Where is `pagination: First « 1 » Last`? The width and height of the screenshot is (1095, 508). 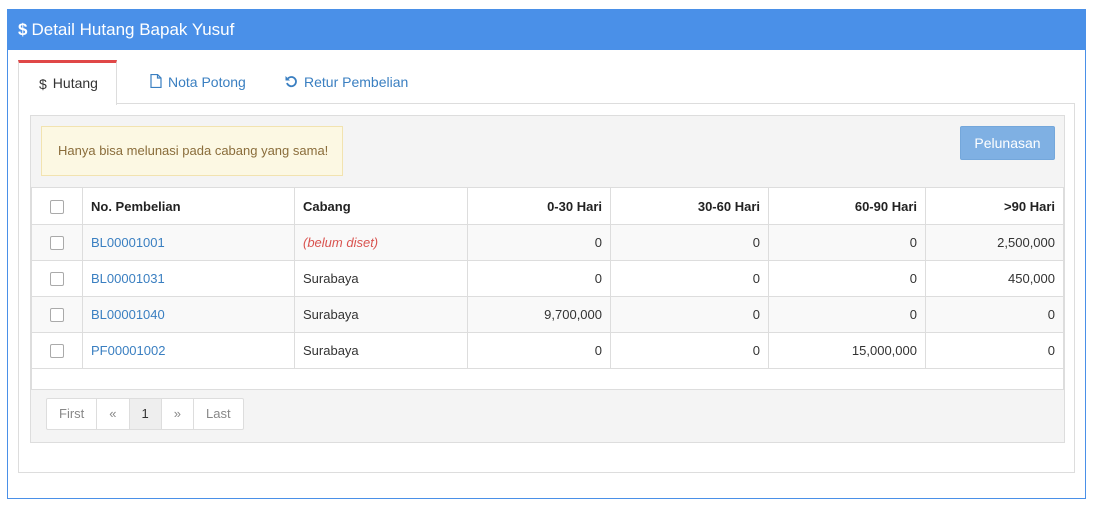 pagination: First « 1 » Last is located at coordinates (145, 414).